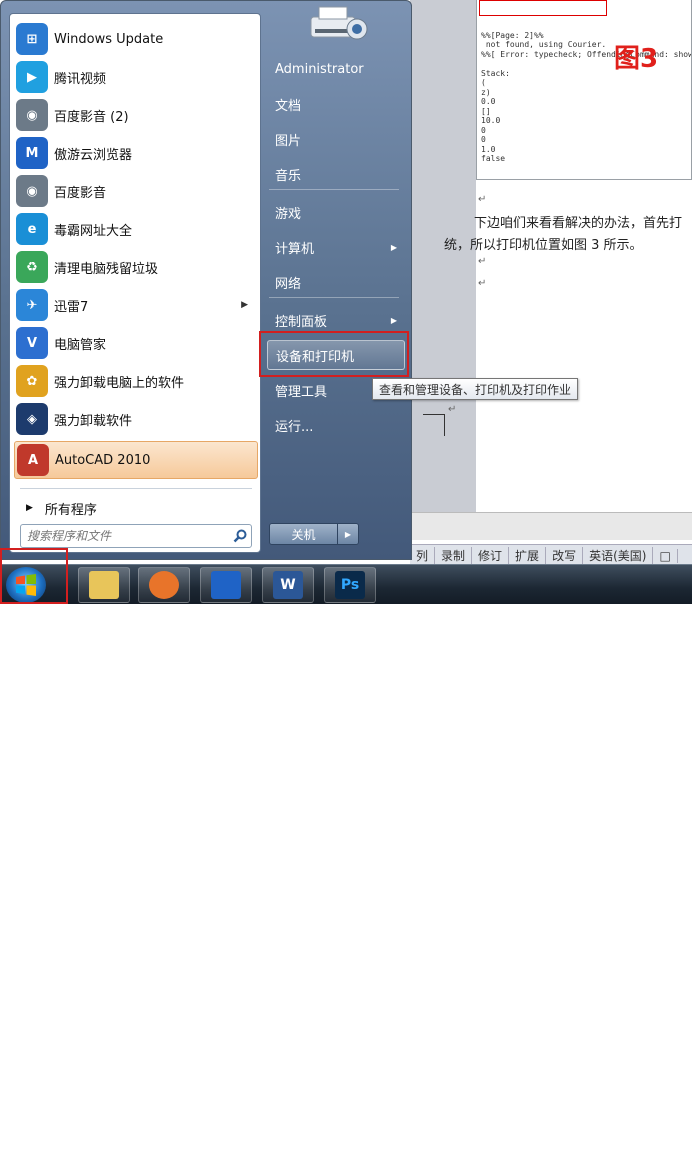 The width and height of the screenshot is (692, 1149). What do you see at coordinates (434, 425) in the screenshot?
I see `page-corner-mark` at bounding box center [434, 425].